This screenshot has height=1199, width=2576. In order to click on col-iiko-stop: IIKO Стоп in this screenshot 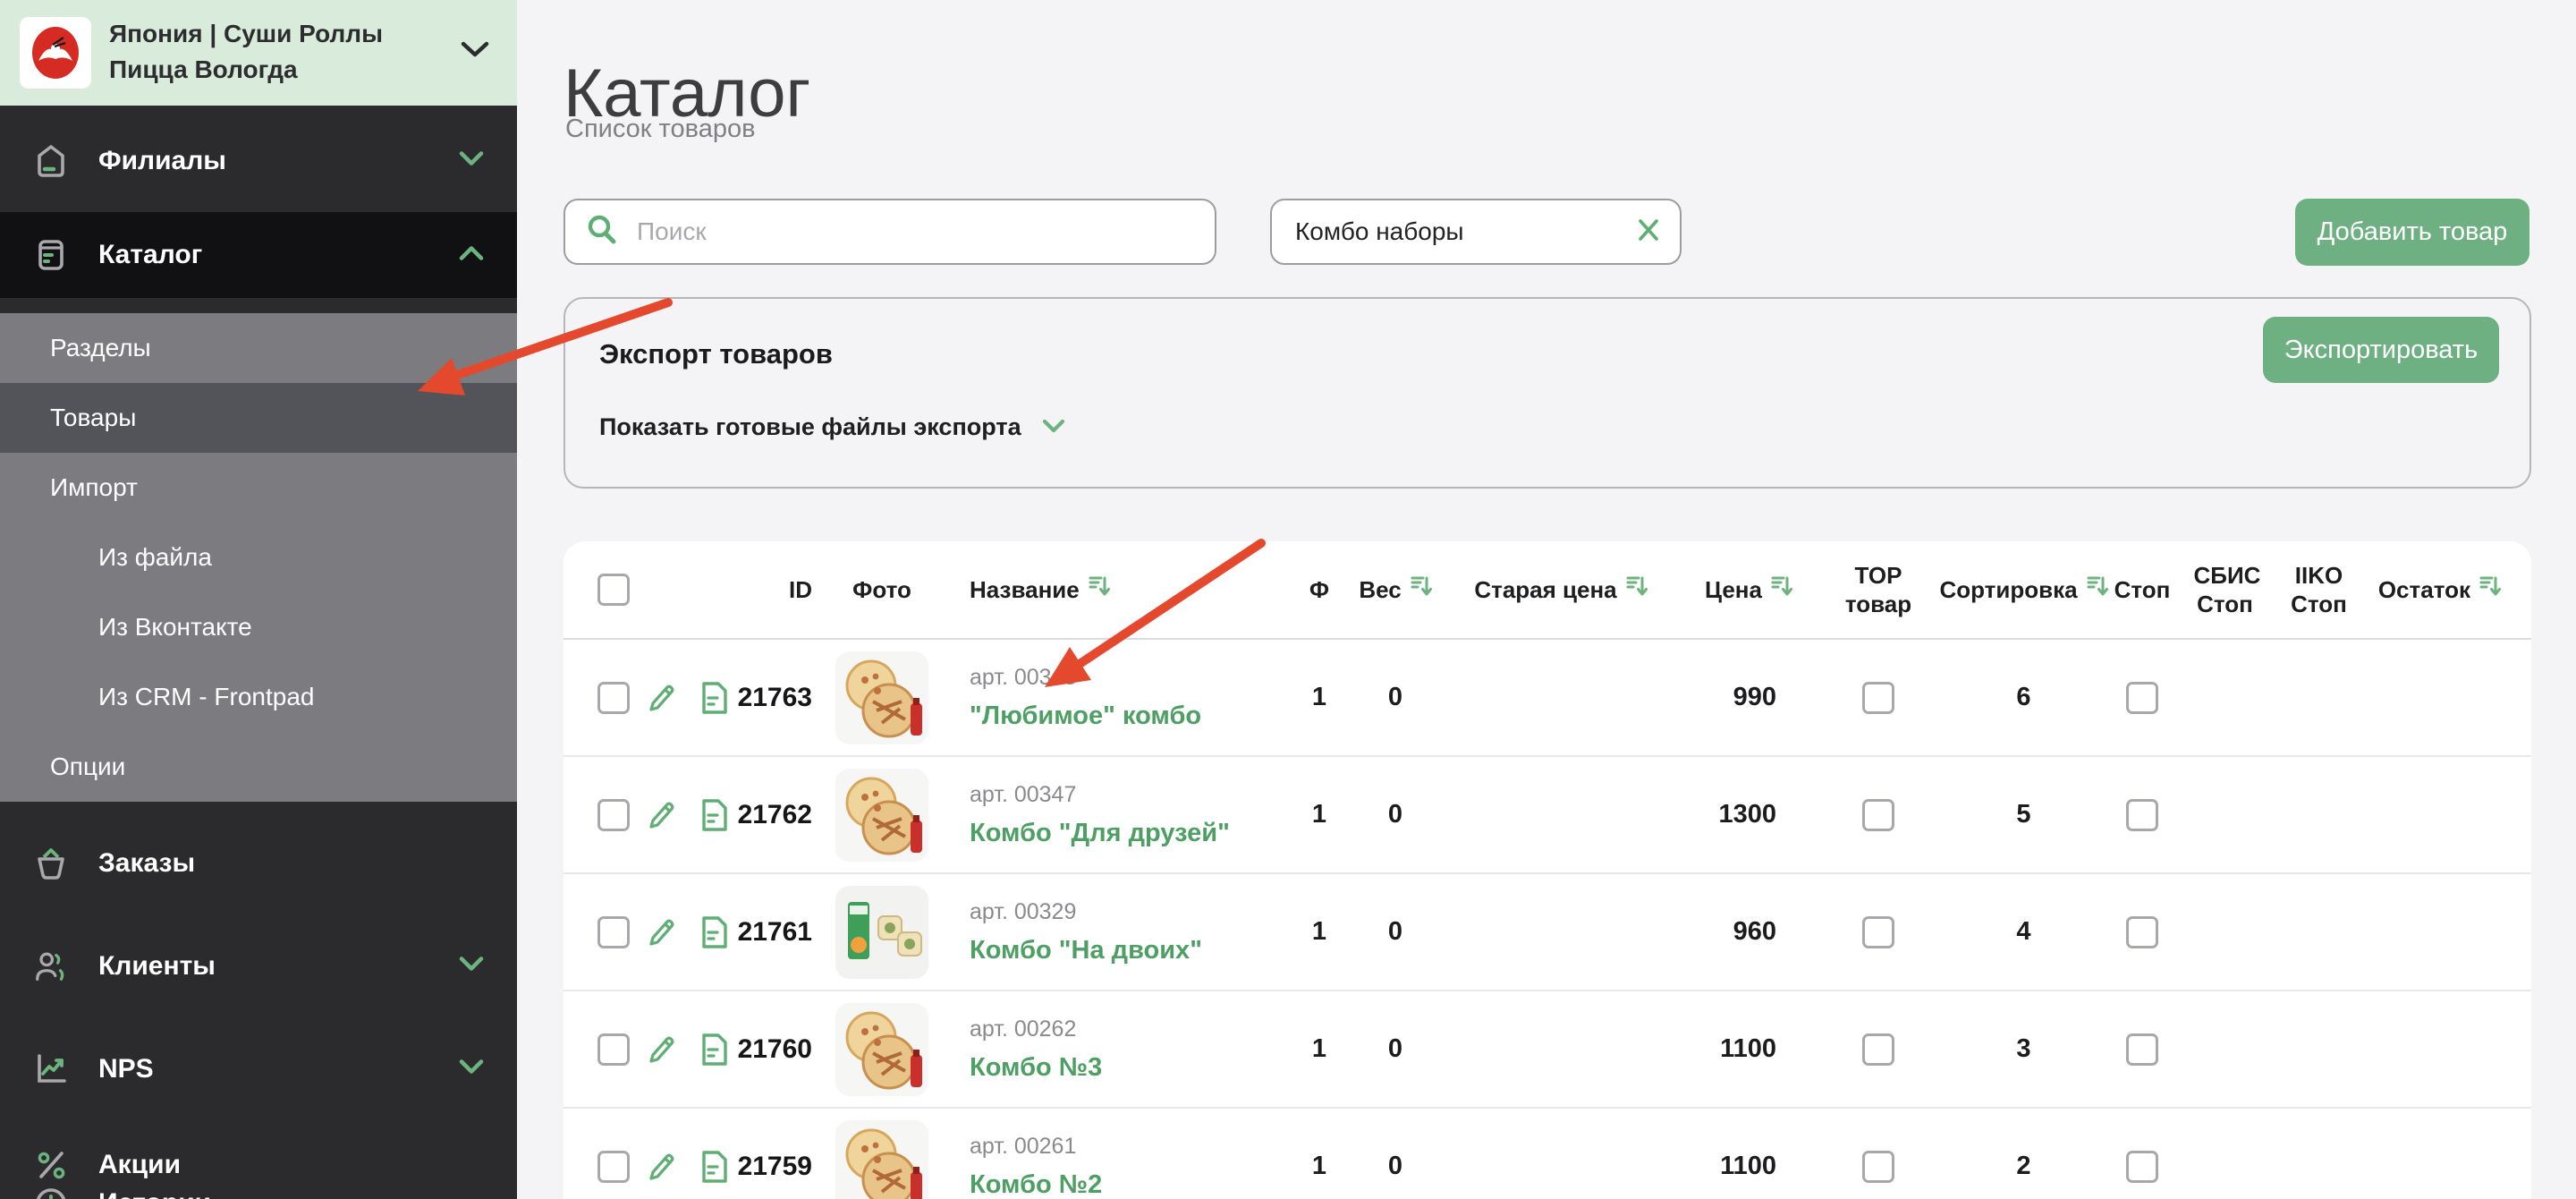, I will do `click(2319, 589)`.